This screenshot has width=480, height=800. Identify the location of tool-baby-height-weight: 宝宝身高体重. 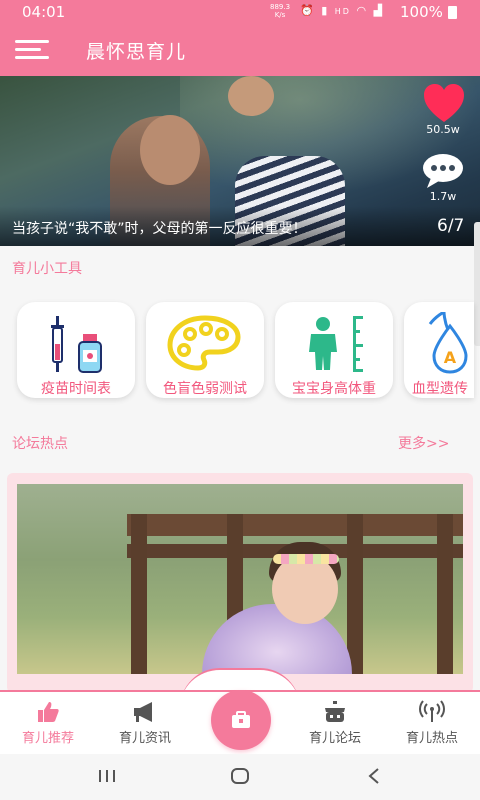
(334, 350).